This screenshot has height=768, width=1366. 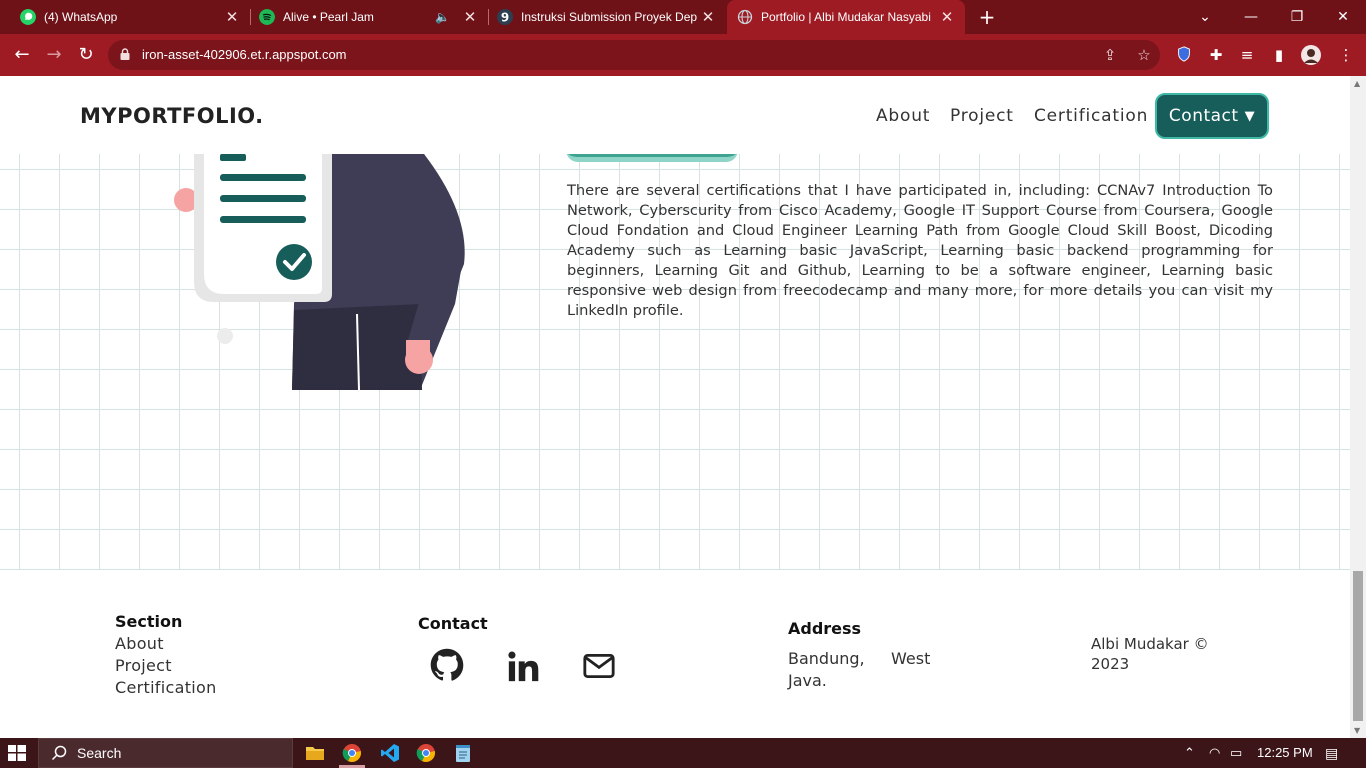 What do you see at coordinates (1357, 730) in the screenshot?
I see `scroll-down-arrow-icon: ▼` at bounding box center [1357, 730].